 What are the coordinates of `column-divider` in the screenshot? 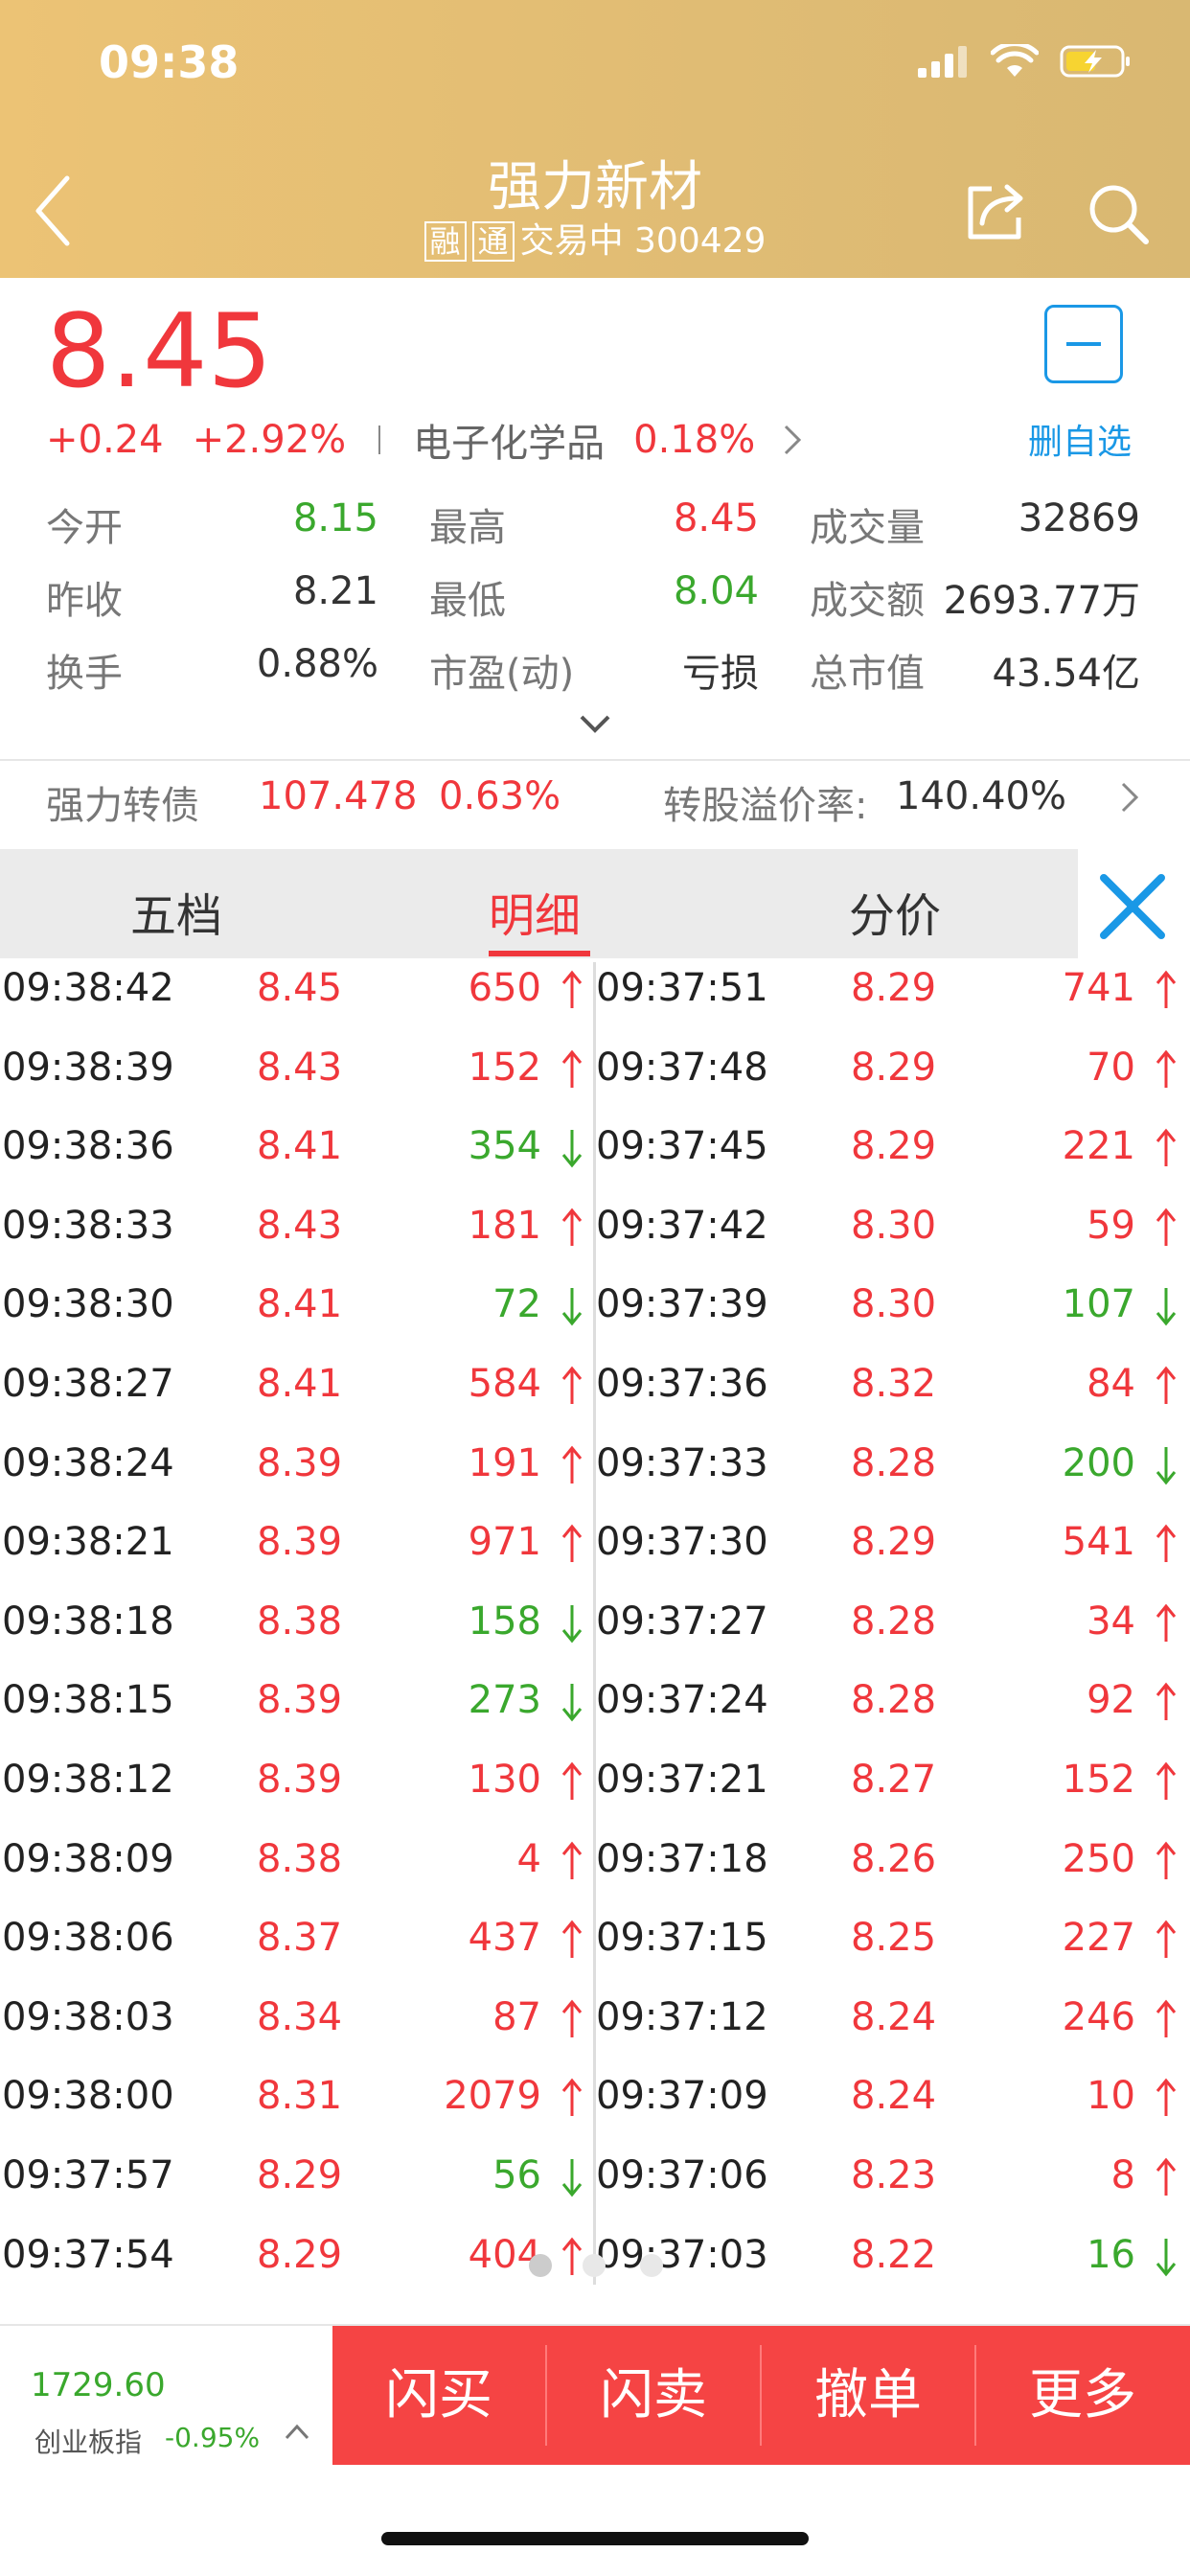 It's located at (594, 1623).